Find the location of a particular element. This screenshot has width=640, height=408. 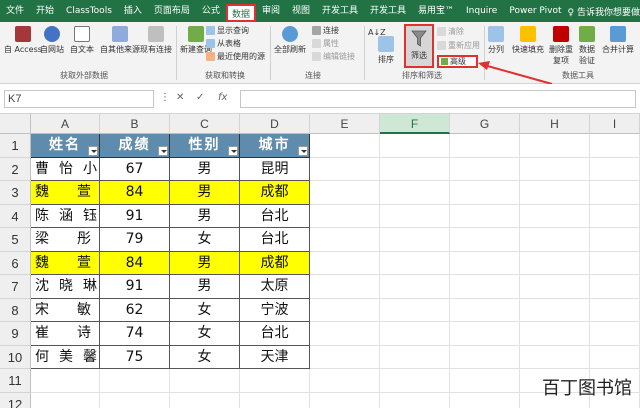

row-header: 4 is located at coordinates (15, 216).